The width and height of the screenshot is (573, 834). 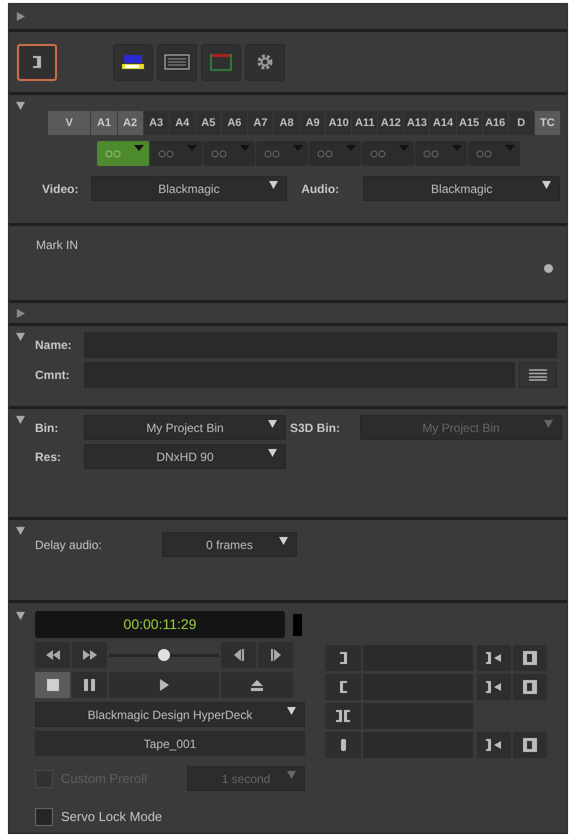 I want to click on mark-out-icon, so click(x=343, y=658).